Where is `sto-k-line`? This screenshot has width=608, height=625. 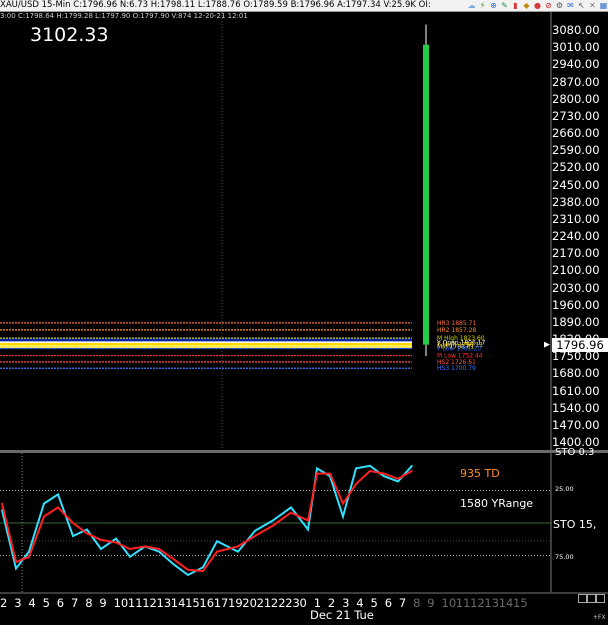 sto-k-line is located at coordinates (207, 520).